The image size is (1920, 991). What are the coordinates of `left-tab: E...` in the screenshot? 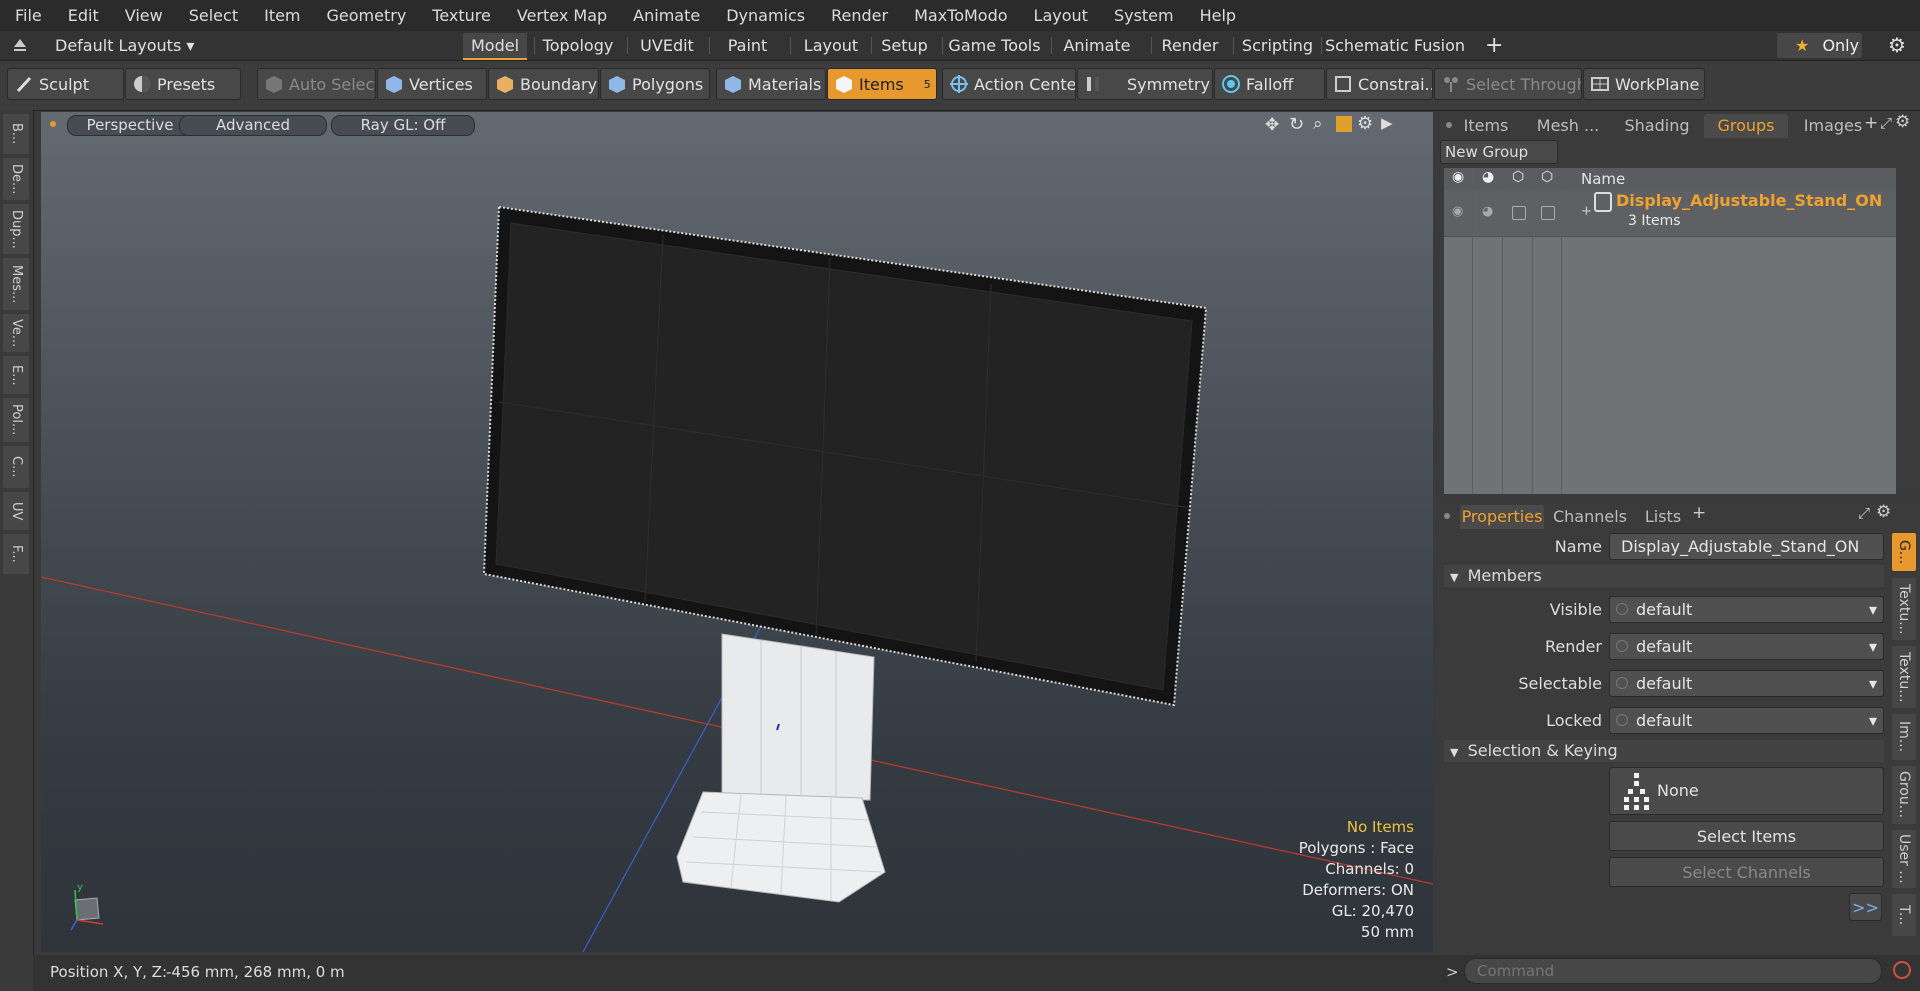 It's located at (16, 375).